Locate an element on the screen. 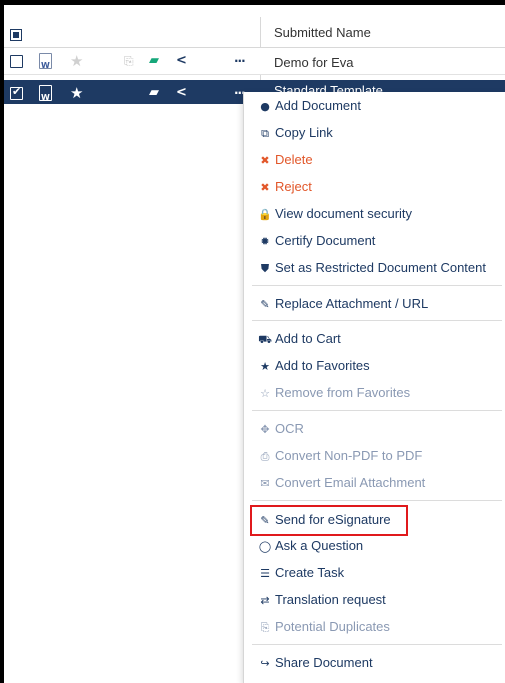  menu-item-ask-a-question: ◯ Ask a Question is located at coordinates (310, 546).